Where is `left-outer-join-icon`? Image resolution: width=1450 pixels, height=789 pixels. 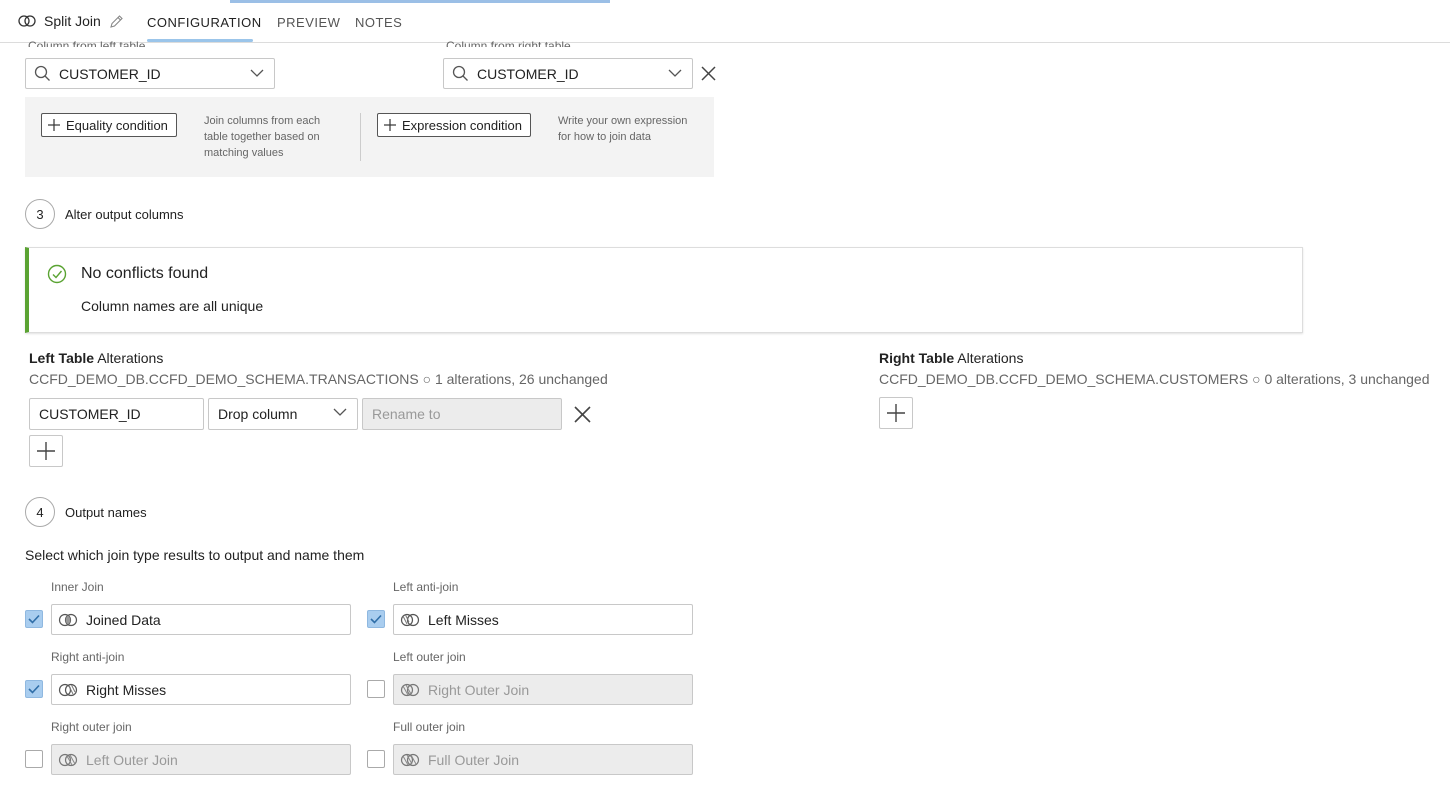
left-outer-join-icon is located at coordinates (410, 689).